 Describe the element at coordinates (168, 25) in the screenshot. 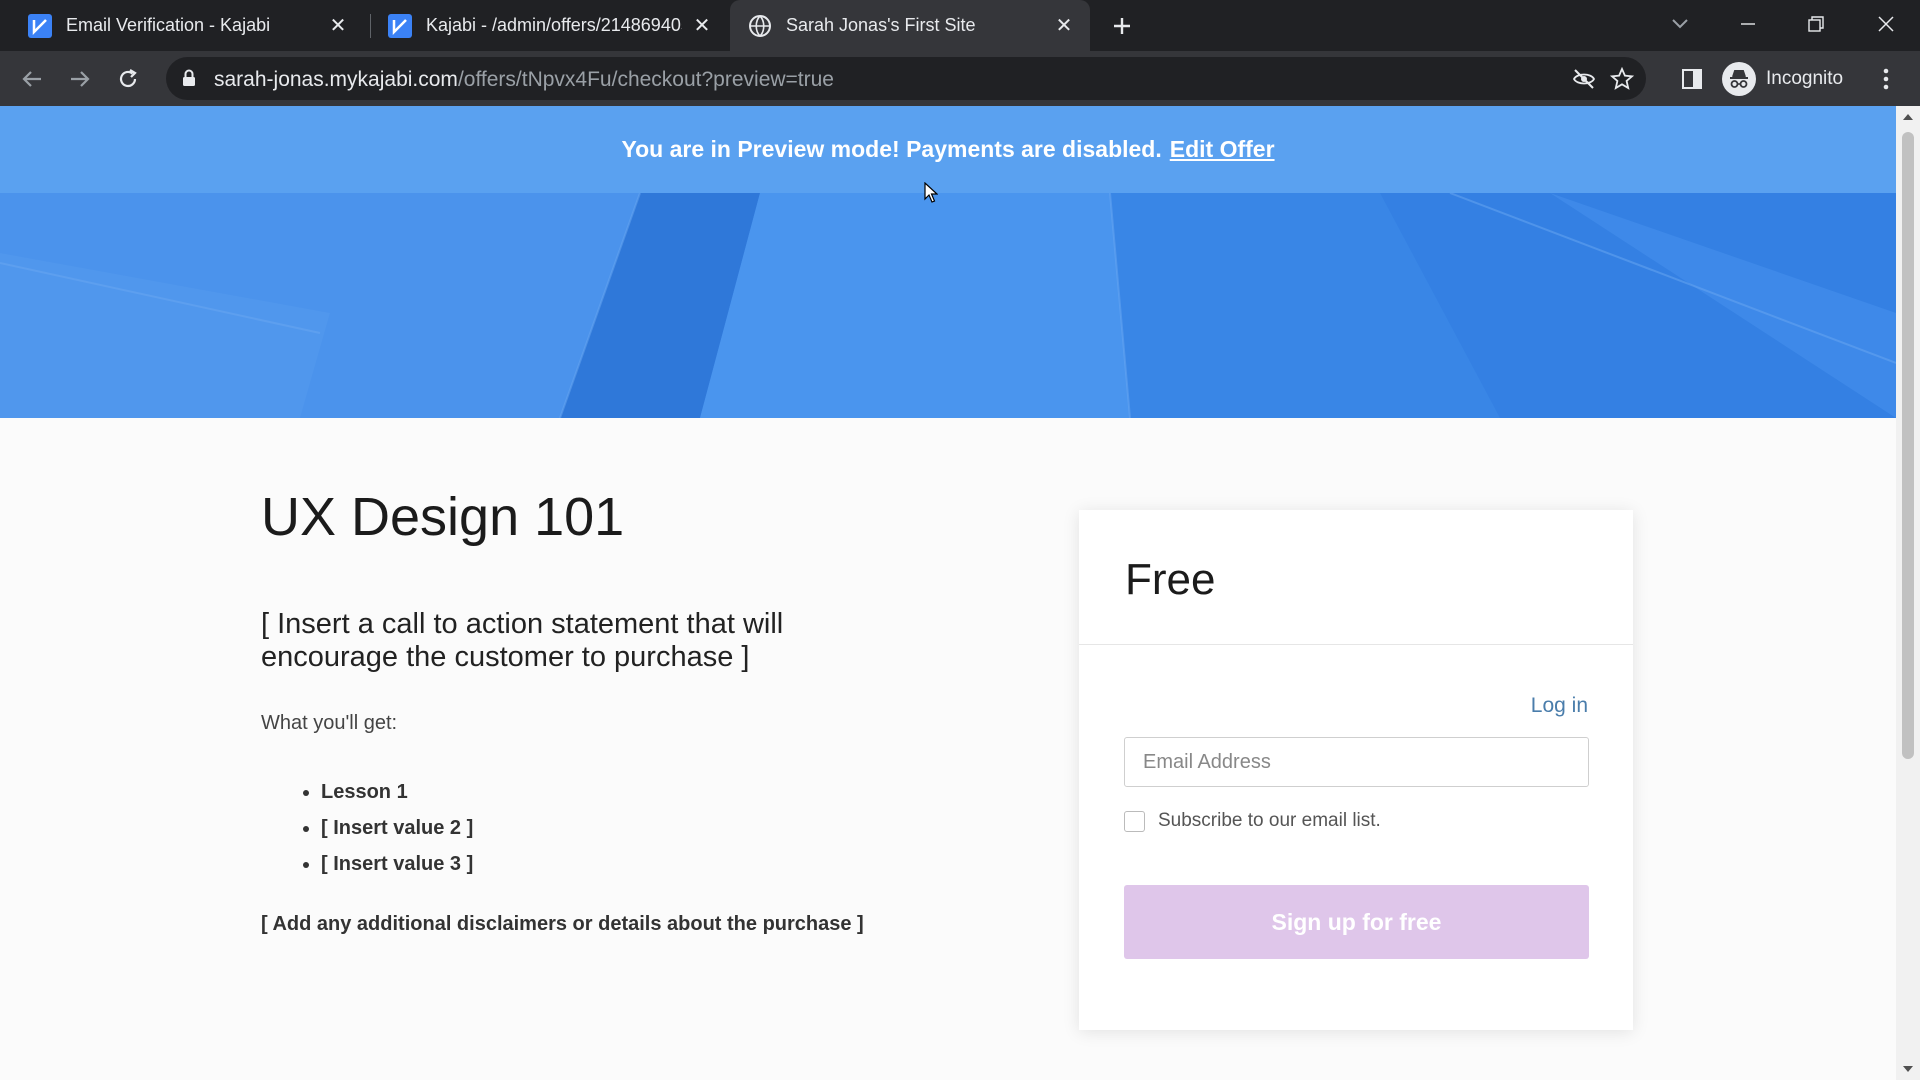

I see `tab-title: Email Verification - Kajabi` at that location.